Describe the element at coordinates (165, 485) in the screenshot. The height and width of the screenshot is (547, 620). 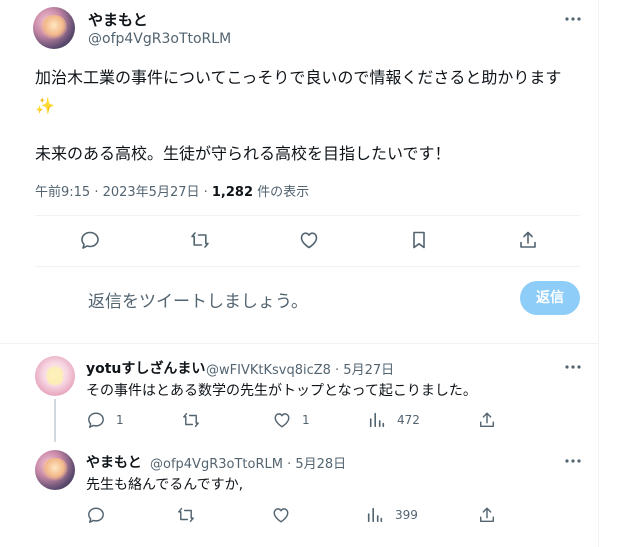
I see `reply-text: 先生も絡んでるんですか,` at that location.